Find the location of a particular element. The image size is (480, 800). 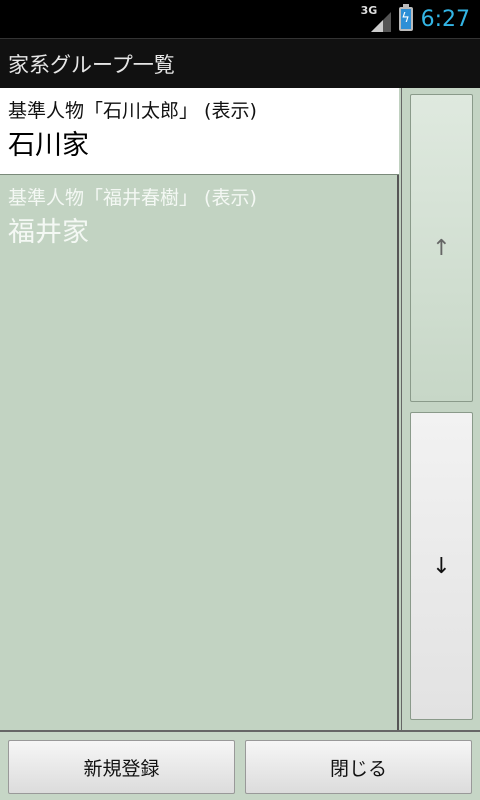

battery-icon: ϟ is located at coordinates (405, 17).